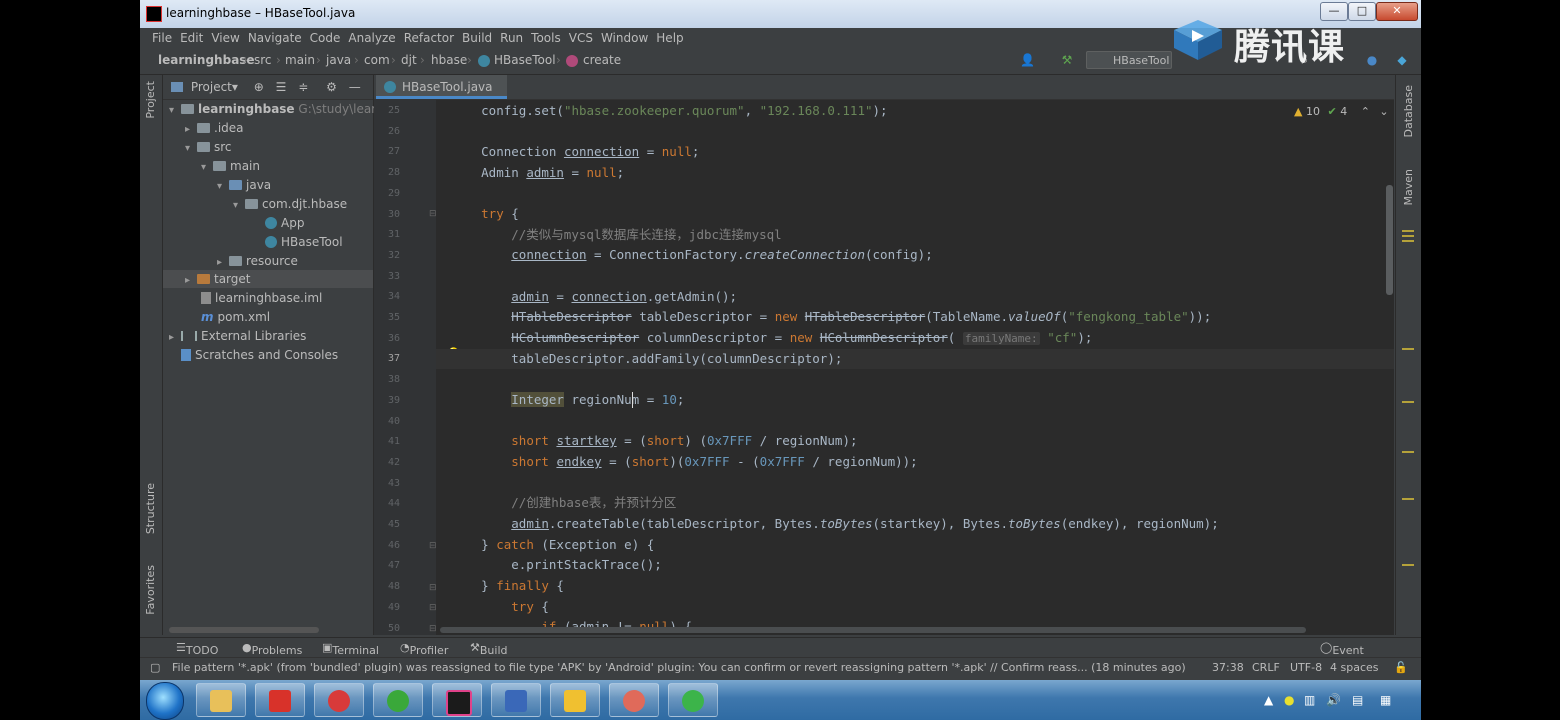 This screenshot has height=720, width=1560. Describe the element at coordinates (915, 400) in the screenshot. I see `code-line: Integer regionNum = 10;` at that location.